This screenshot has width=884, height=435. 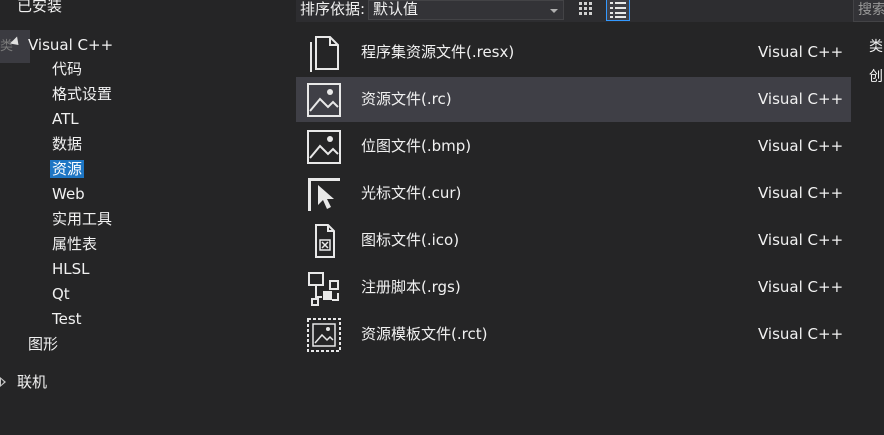 I want to click on tree-item-code: 代码, so click(x=67, y=69).